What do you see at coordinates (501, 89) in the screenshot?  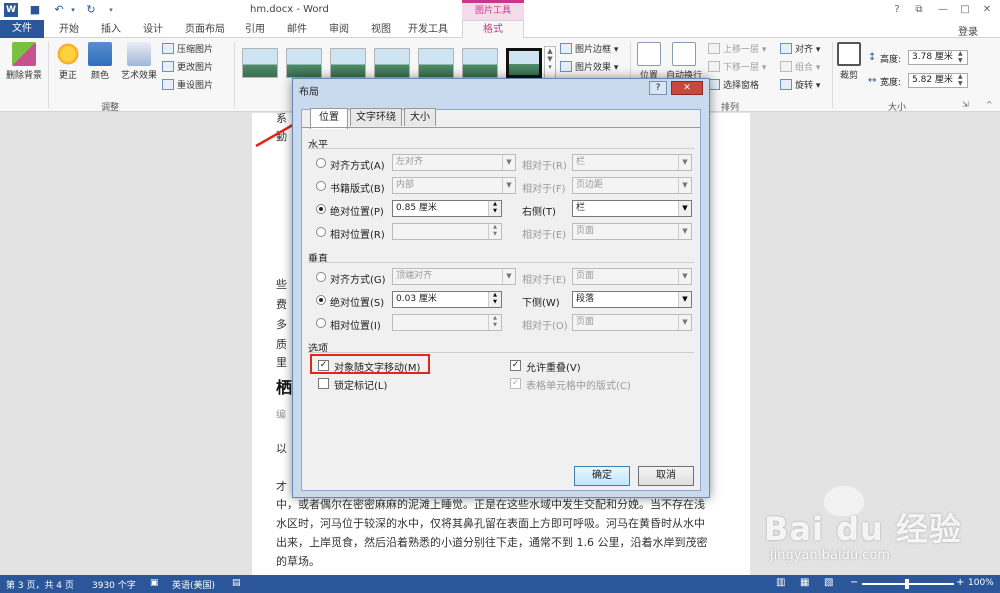 I see `dialog-title-bar: 布局 ? ✕` at bounding box center [501, 89].